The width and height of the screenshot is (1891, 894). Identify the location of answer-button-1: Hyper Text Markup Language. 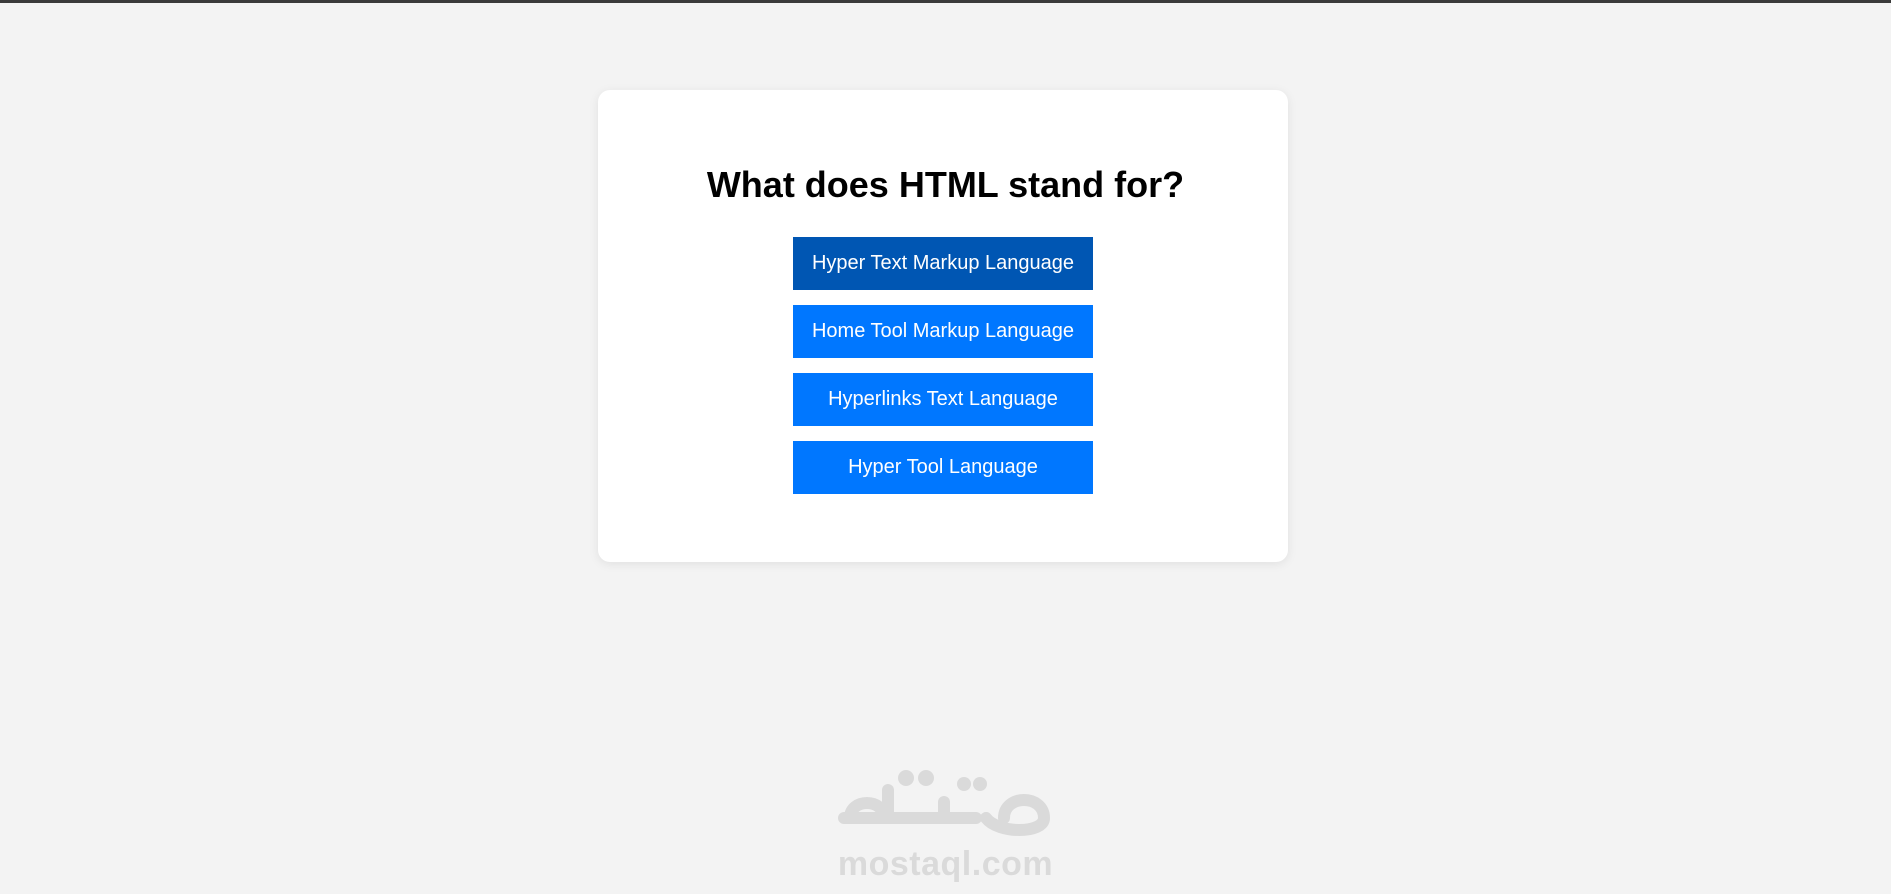
(943, 263).